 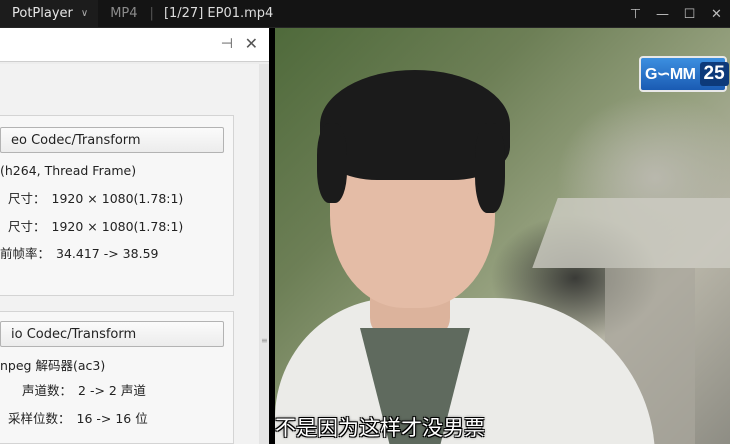 What do you see at coordinates (84, 13) in the screenshot?
I see `chevron-down-icon: ∨` at bounding box center [84, 13].